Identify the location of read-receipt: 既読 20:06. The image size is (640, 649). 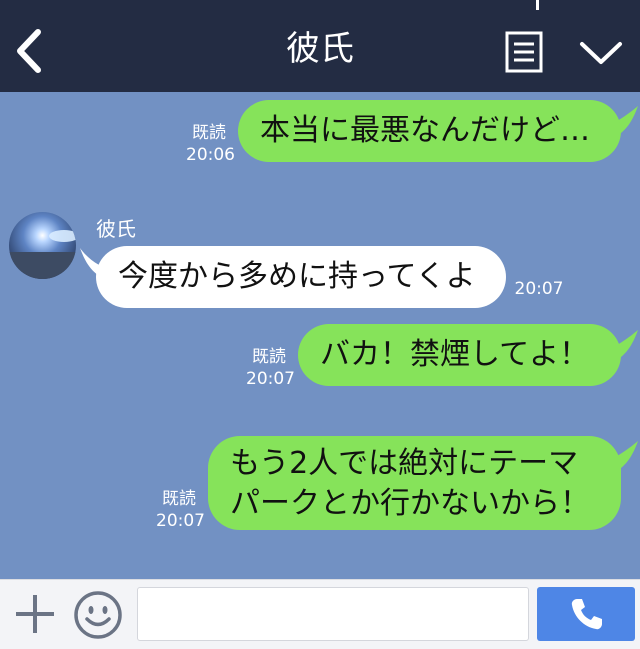
(210, 144).